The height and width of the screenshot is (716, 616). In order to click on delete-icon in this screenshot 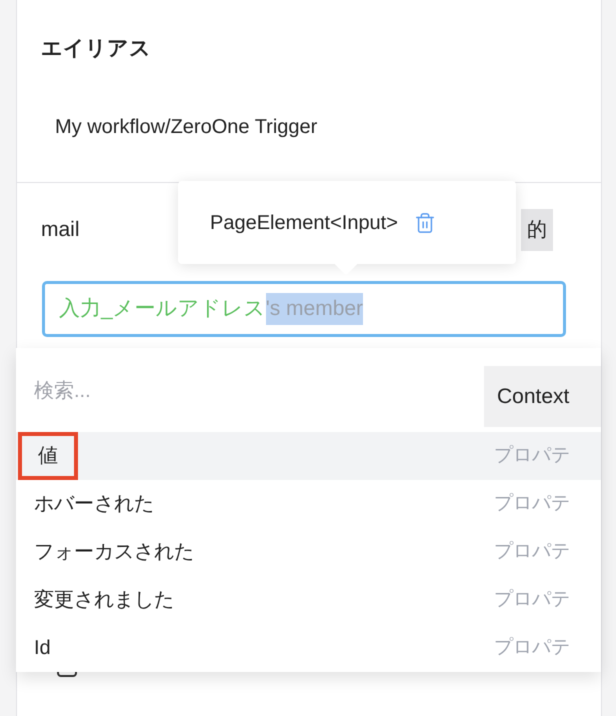, I will do `click(425, 223)`.